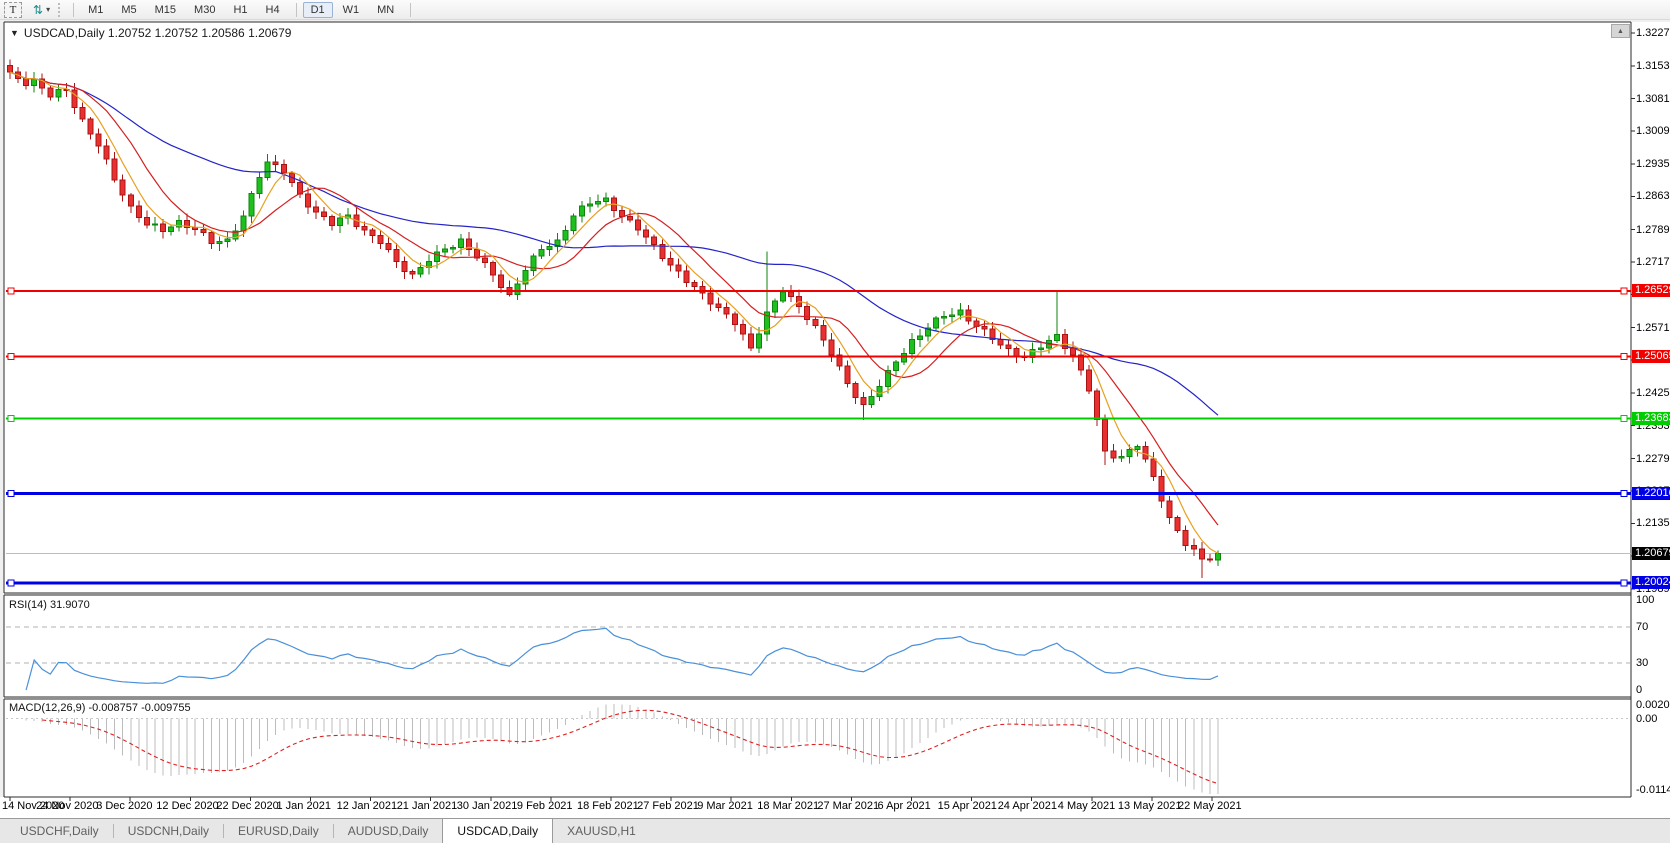 This screenshot has height=843, width=1670. I want to click on tab-xauusd: XAUUSD,H1, so click(601, 831).